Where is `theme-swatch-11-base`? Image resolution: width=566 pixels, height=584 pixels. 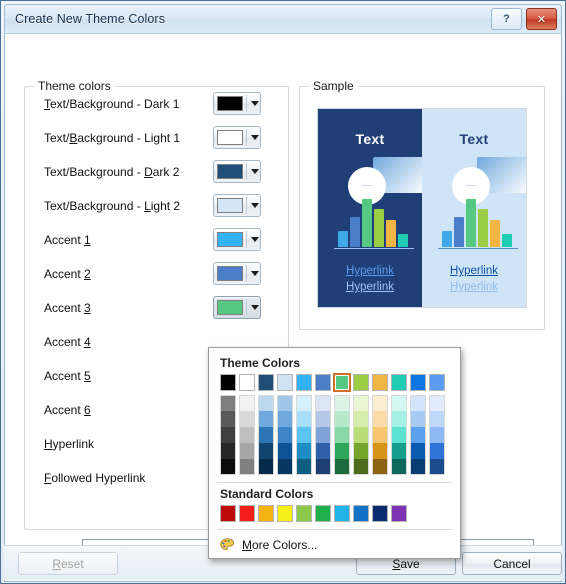
theme-swatch-11-base is located at coordinates (418, 382).